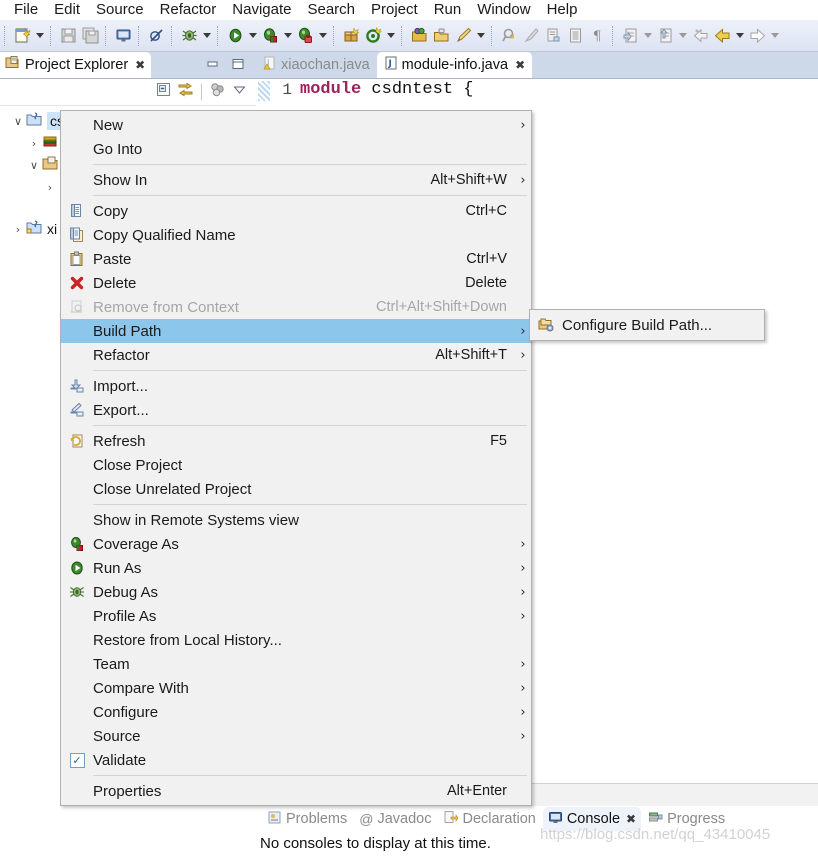  I want to click on menu-item-refresh: Refresh F5, so click(296, 441).